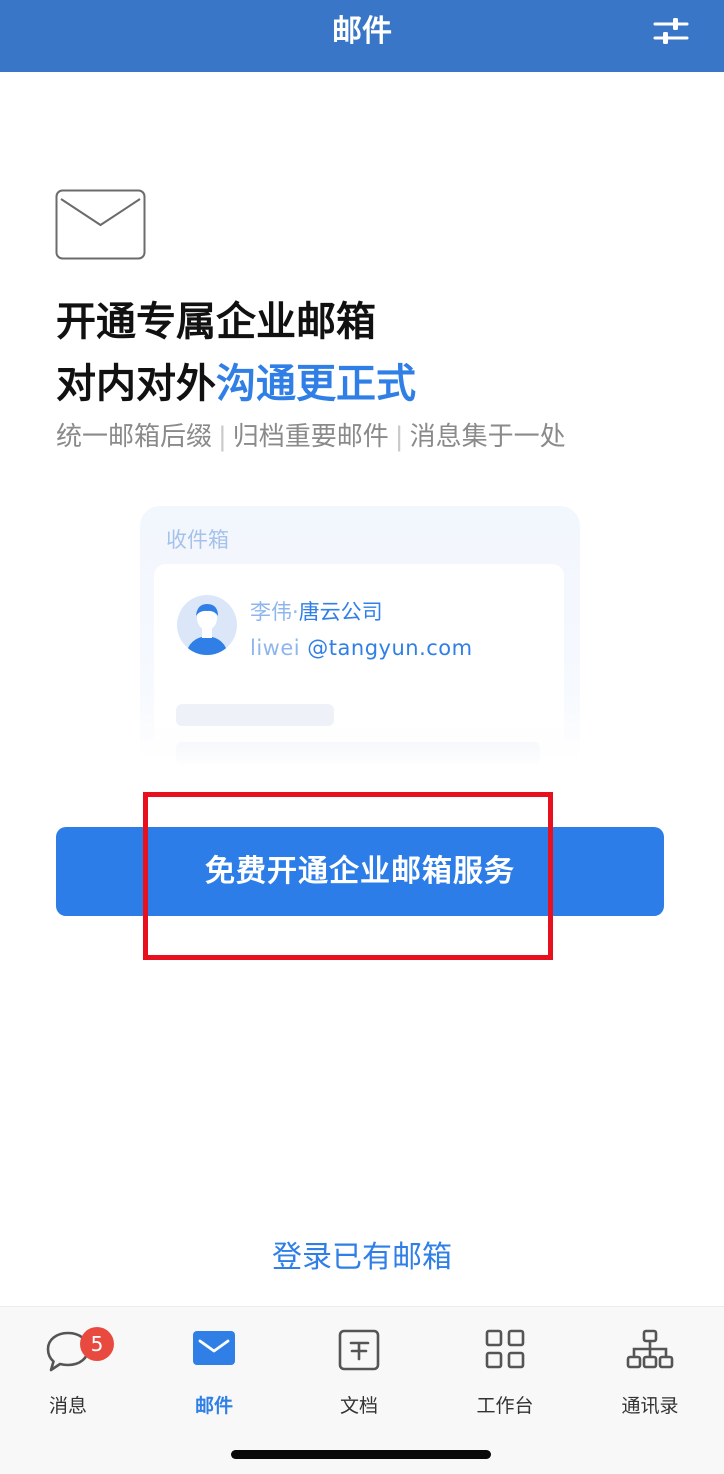  Describe the element at coordinates (68, 1373) in the screenshot. I see `tab-messages: 5 消息` at that location.